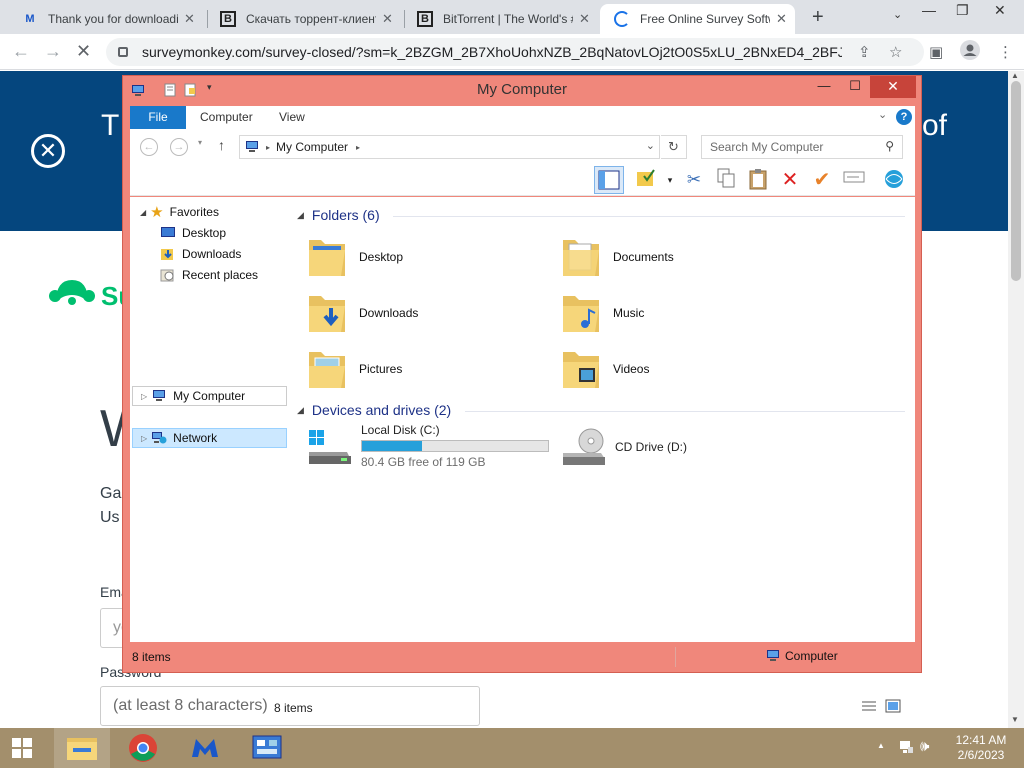  I want to click on close-circle-icon: ✕, so click(48, 151).